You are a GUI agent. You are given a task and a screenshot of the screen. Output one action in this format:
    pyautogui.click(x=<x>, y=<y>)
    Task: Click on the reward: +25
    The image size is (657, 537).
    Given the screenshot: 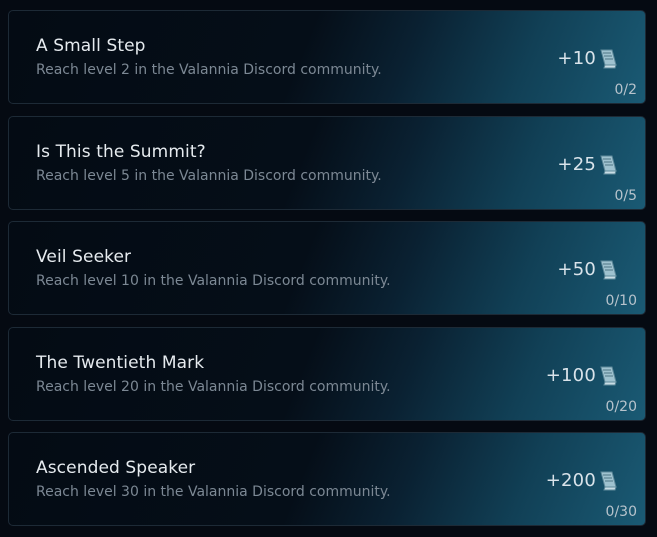 What is the action you would take?
    pyautogui.click(x=588, y=164)
    